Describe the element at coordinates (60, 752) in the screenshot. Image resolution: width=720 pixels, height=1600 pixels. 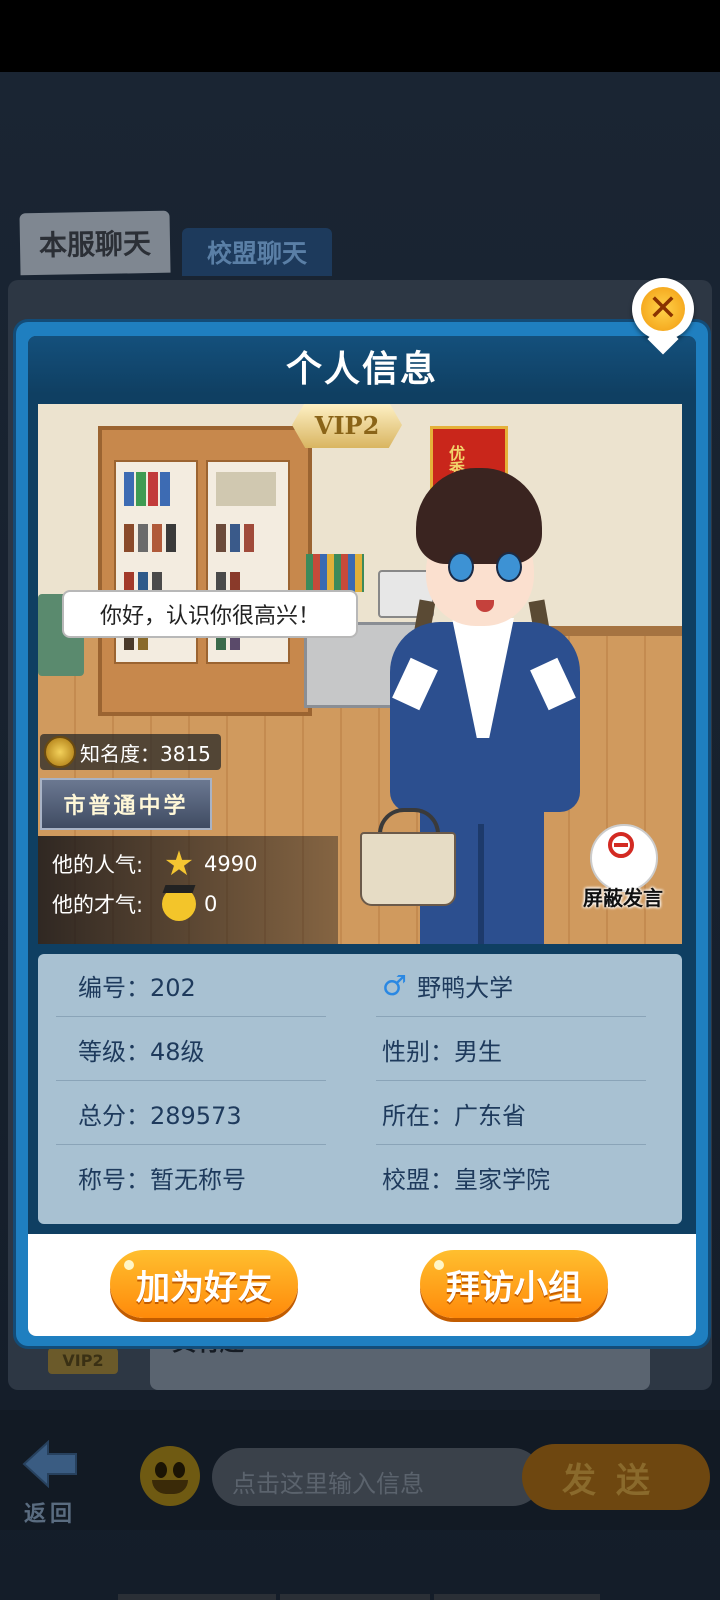
I see `medal-icon` at that location.